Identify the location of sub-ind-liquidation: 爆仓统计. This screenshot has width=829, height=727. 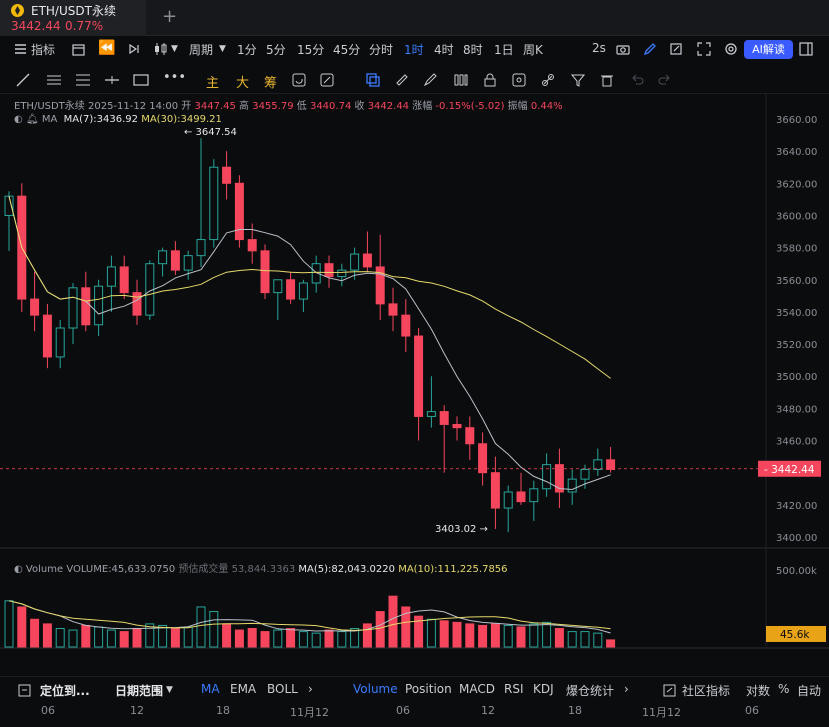
(590, 690).